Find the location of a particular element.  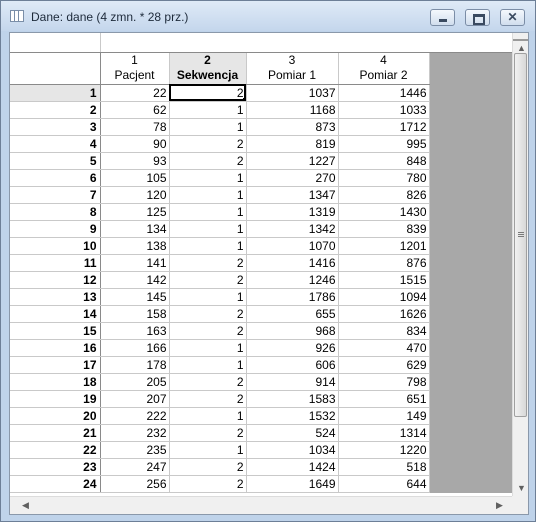

cell-pacjent: 22 is located at coordinates (135, 93).